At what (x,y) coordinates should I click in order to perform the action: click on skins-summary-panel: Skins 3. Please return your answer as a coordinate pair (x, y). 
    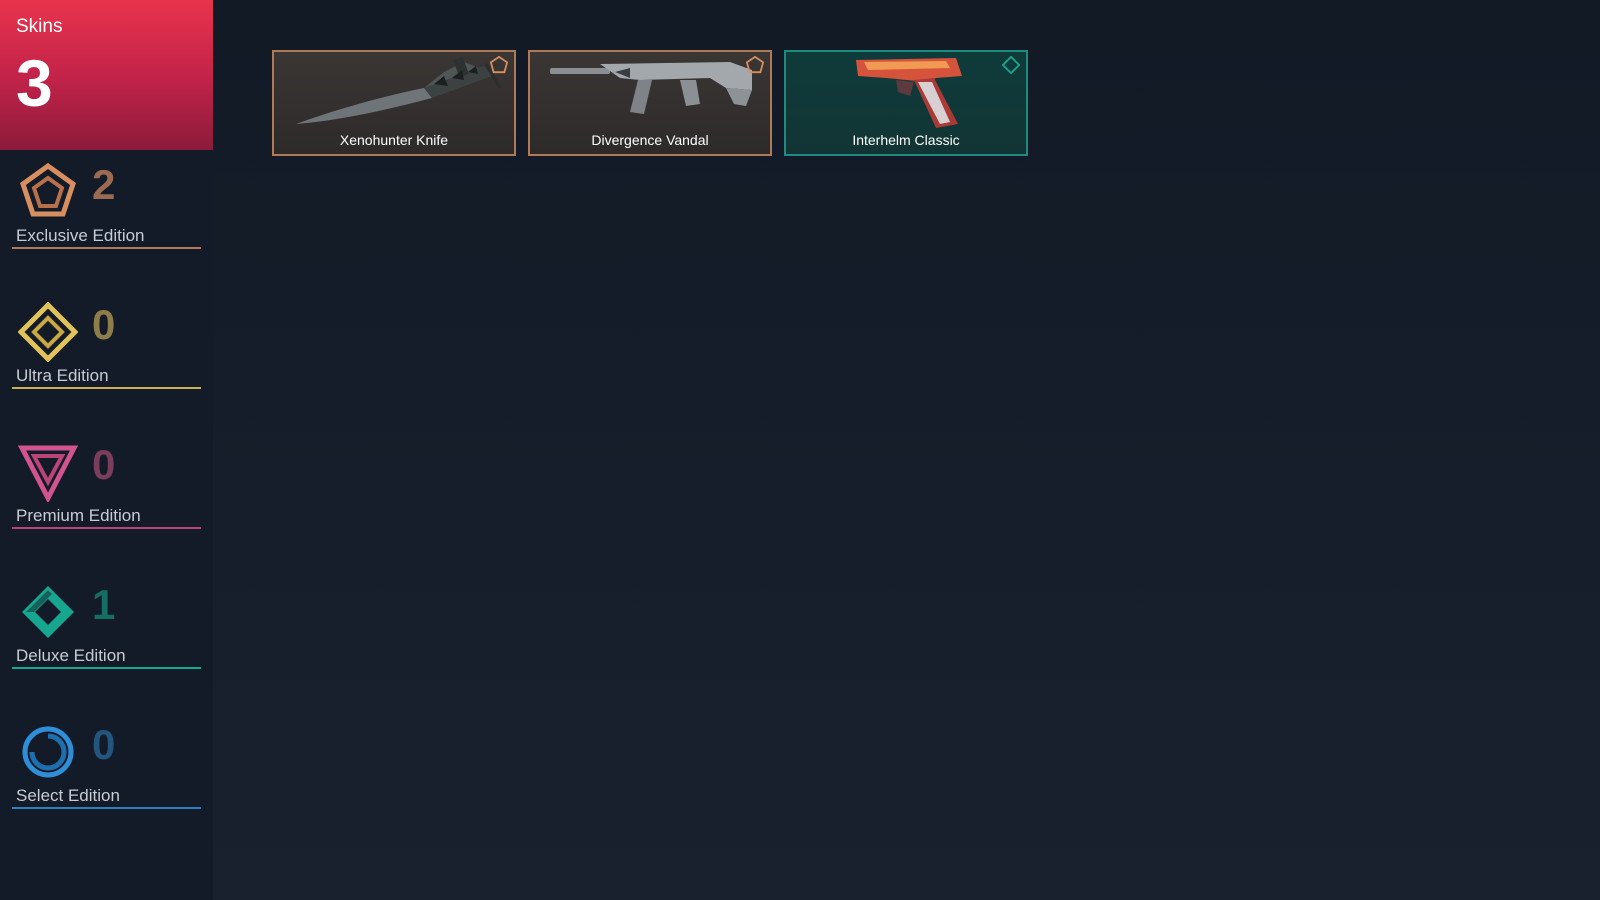
    Looking at the image, I should click on (106, 75).